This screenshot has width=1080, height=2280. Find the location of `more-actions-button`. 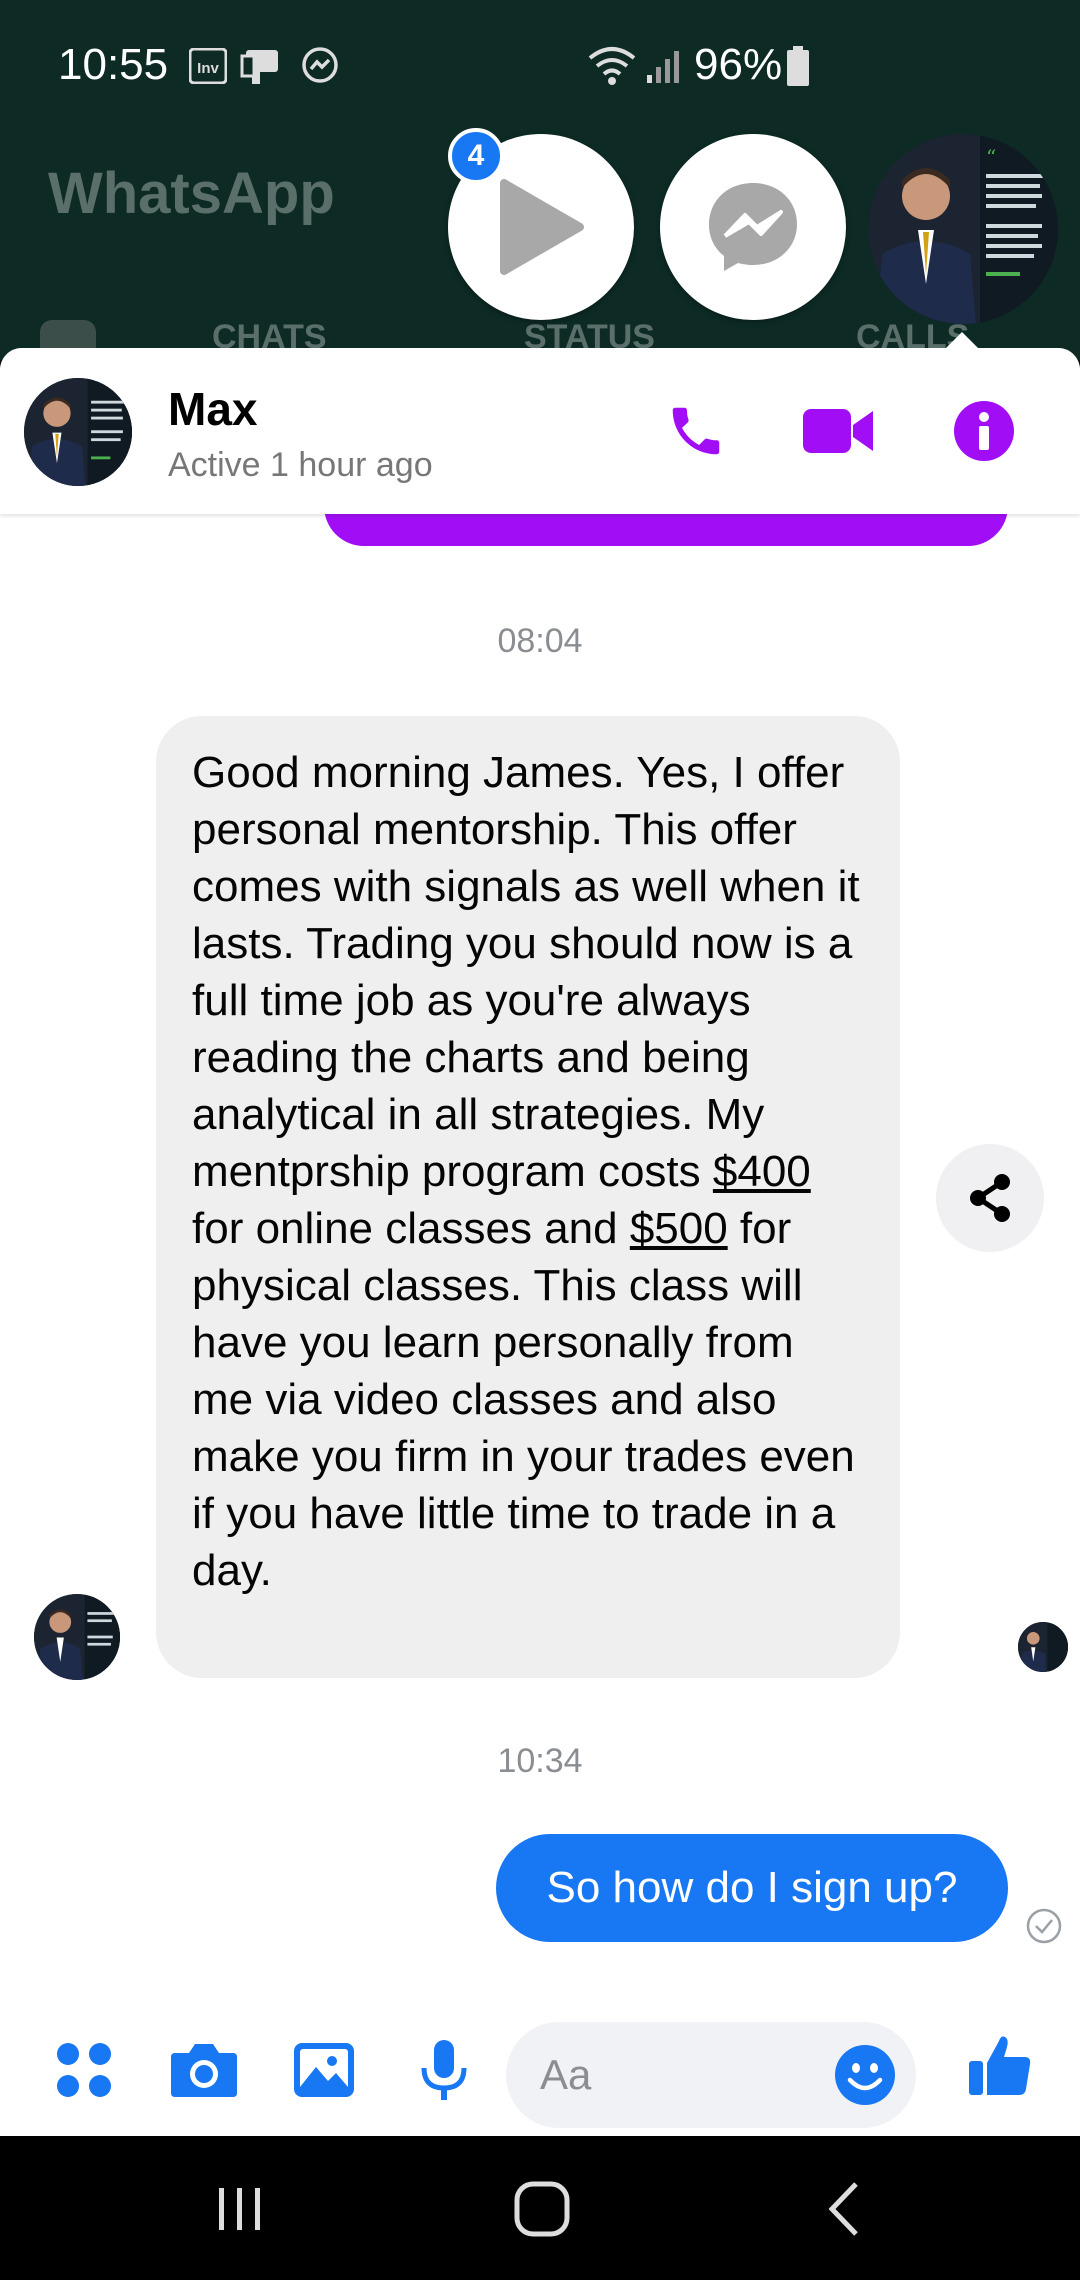

more-actions-button is located at coordinates (84, 2070).